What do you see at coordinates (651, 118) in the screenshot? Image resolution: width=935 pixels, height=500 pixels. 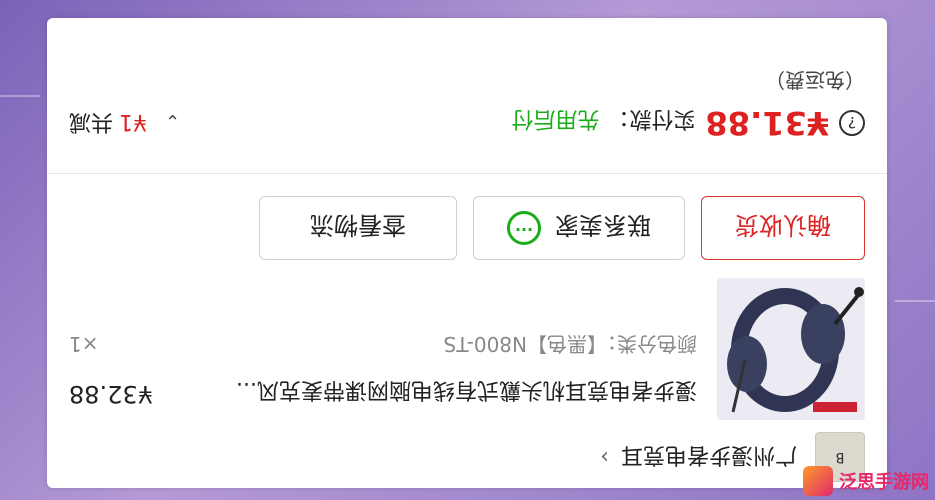 I see `paid-label: 实付款：` at bounding box center [651, 118].